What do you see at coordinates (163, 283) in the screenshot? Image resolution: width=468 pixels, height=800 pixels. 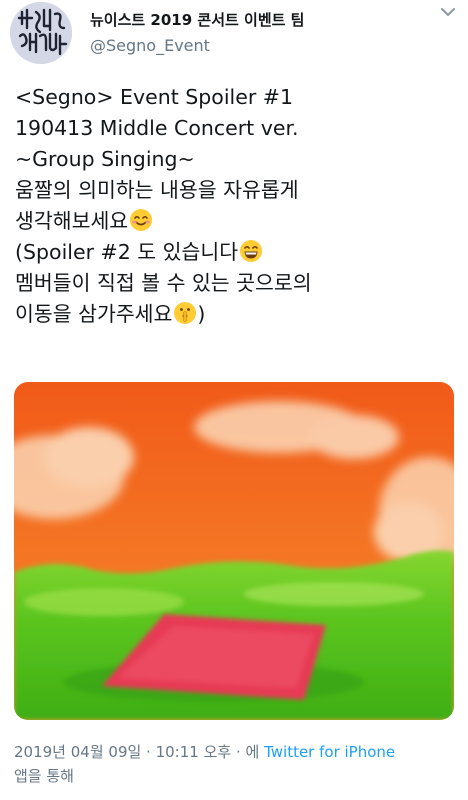 I see `tweet-text-line: 멤버들이 직접 볼 수 있는 곳으로의` at bounding box center [163, 283].